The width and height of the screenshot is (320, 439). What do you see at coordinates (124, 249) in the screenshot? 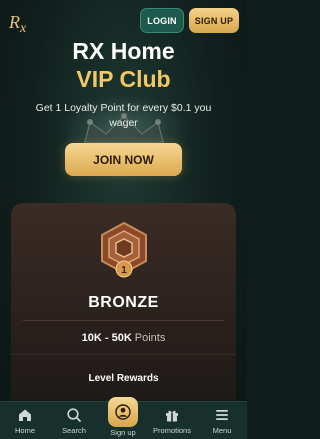
I see `bronze-badge-icon: 1` at bounding box center [124, 249].